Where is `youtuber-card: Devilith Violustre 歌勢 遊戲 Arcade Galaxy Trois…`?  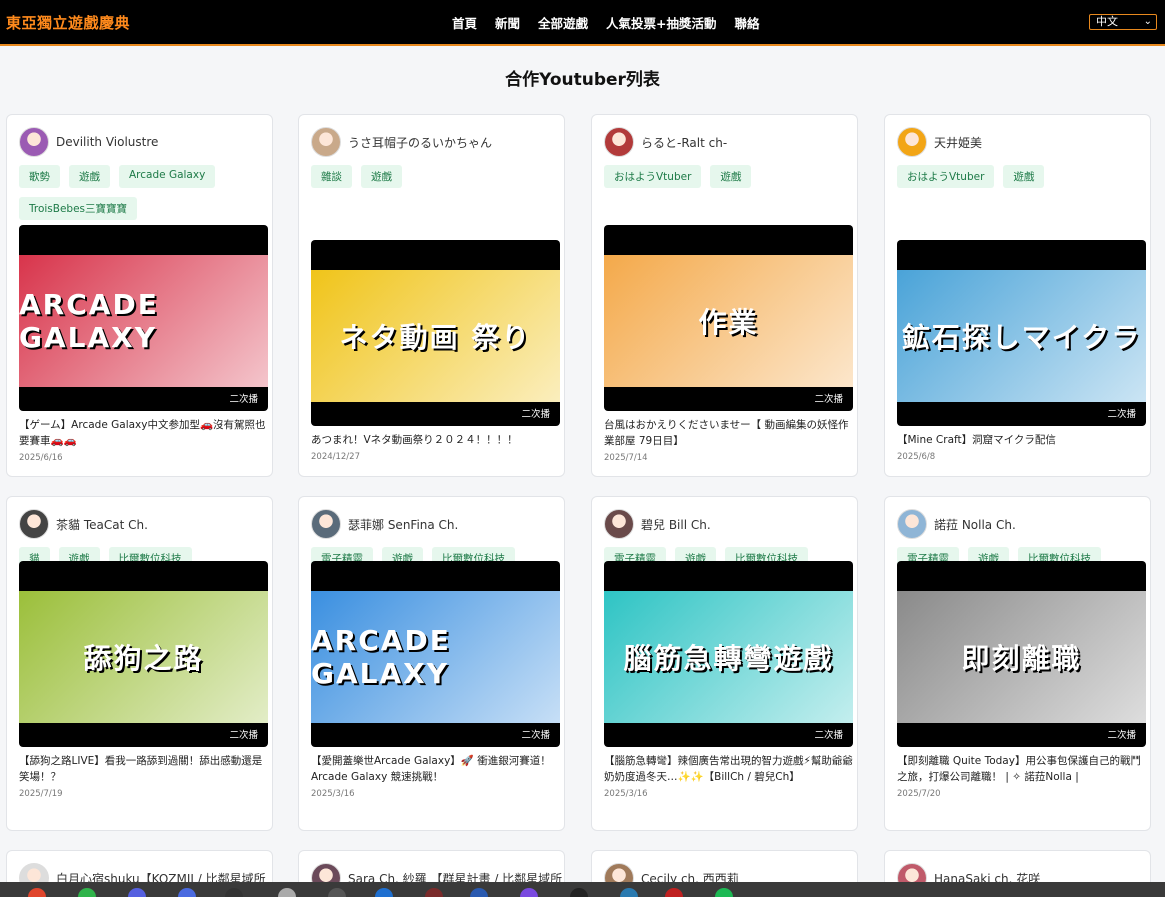 youtuber-card: Devilith Violustre 歌勢 遊戲 Arcade Galaxy Trois… is located at coordinates (139, 295).